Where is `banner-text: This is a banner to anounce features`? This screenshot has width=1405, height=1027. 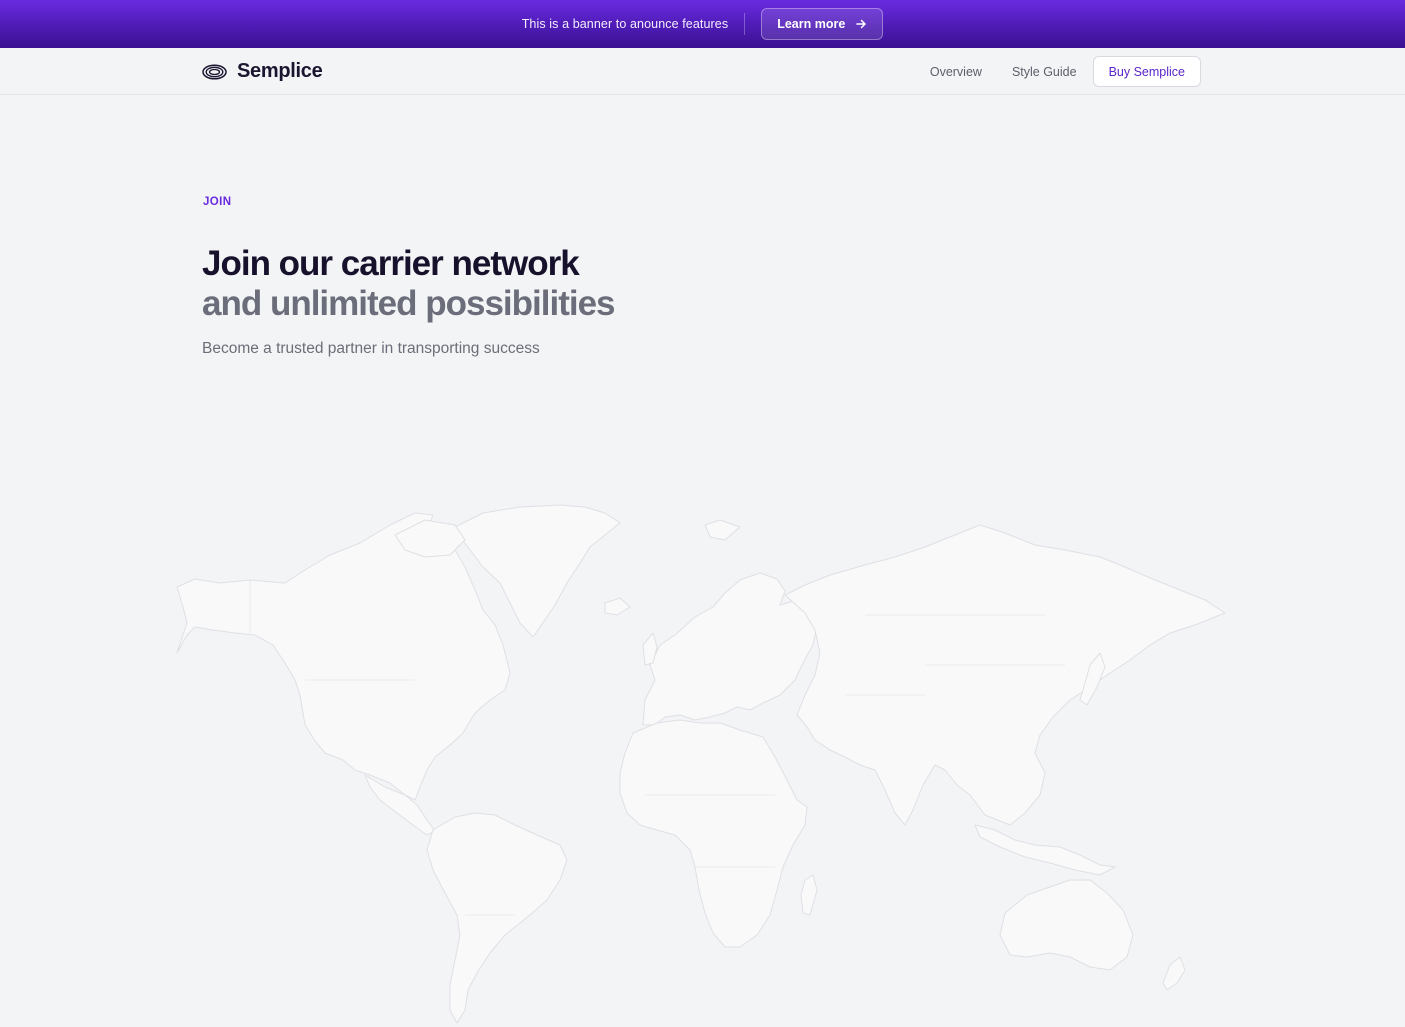 banner-text: This is a banner to anounce features is located at coordinates (625, 24).